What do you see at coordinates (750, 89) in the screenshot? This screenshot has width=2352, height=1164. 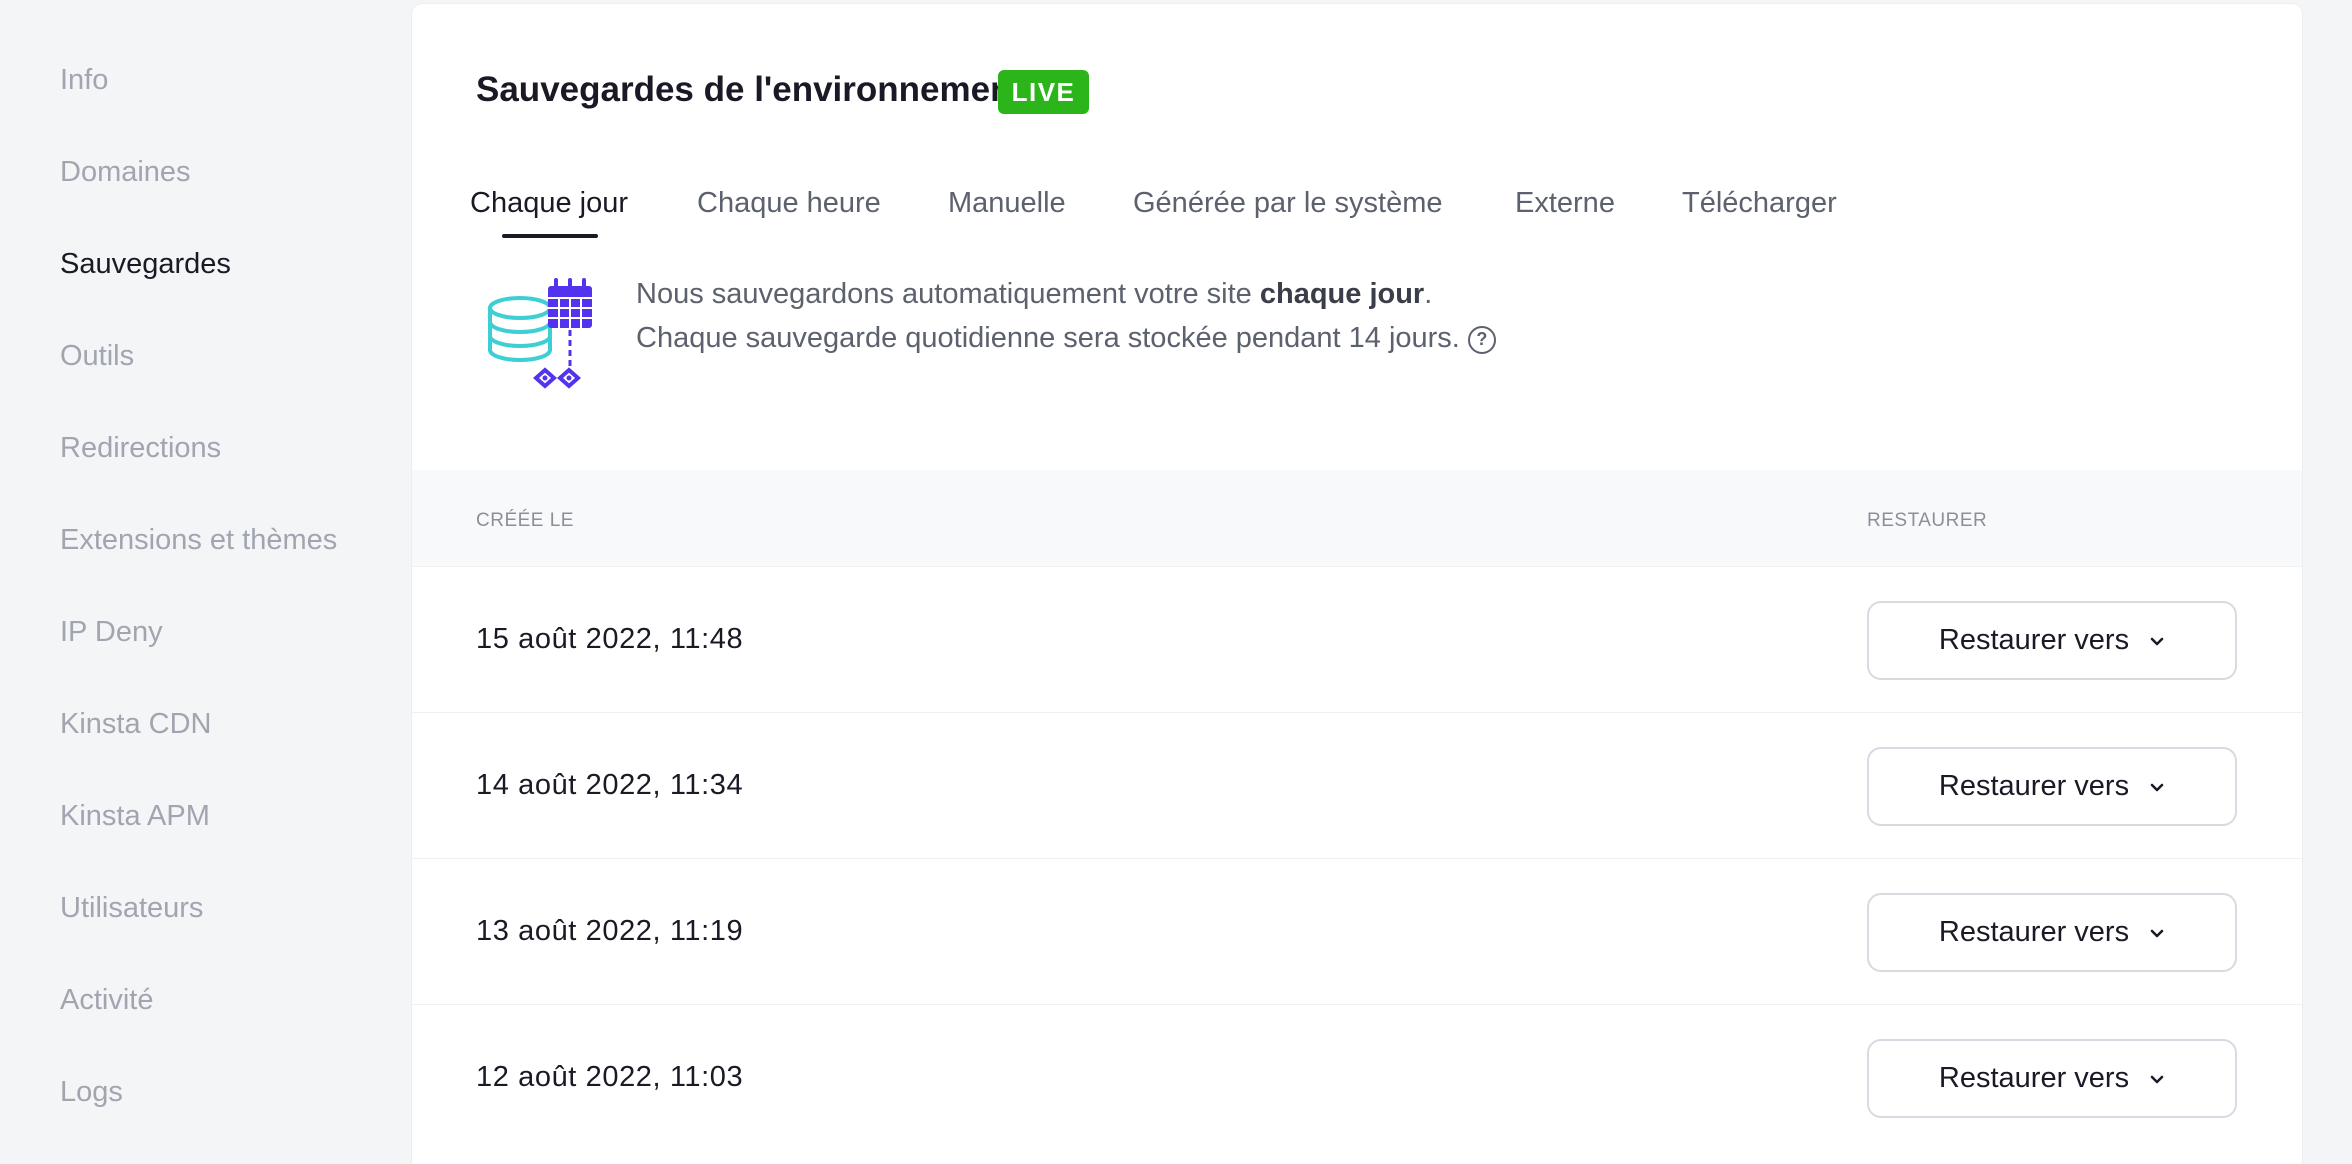 I see `page-title: Sauvegardes de l'environnement` at bounding box center [750, 89].